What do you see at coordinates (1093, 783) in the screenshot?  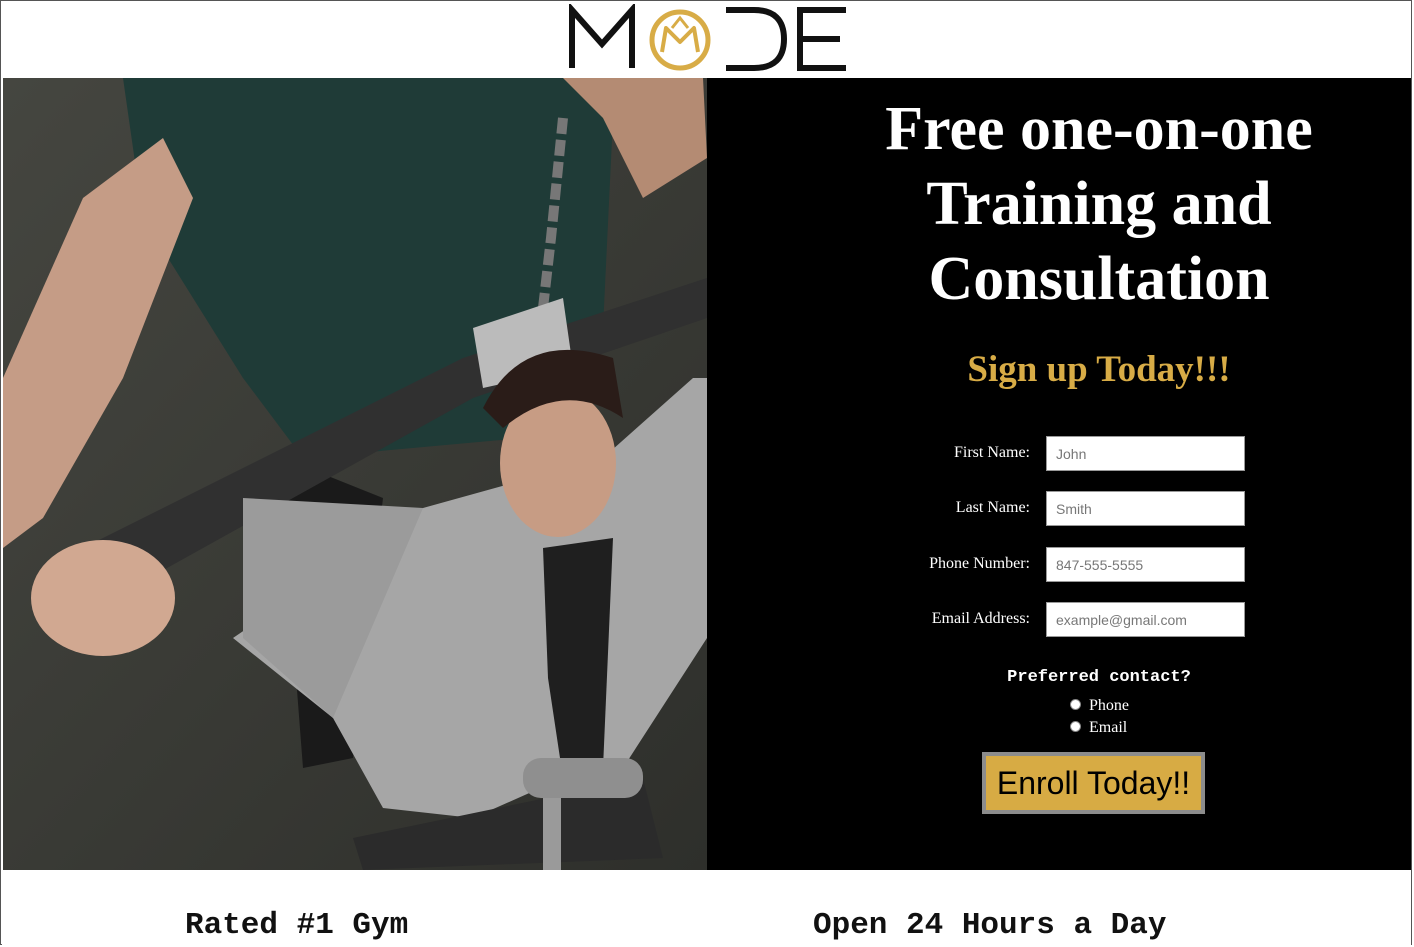 I see `enroll-button: Enroll Today!!` at bounding box center [1093, 783].